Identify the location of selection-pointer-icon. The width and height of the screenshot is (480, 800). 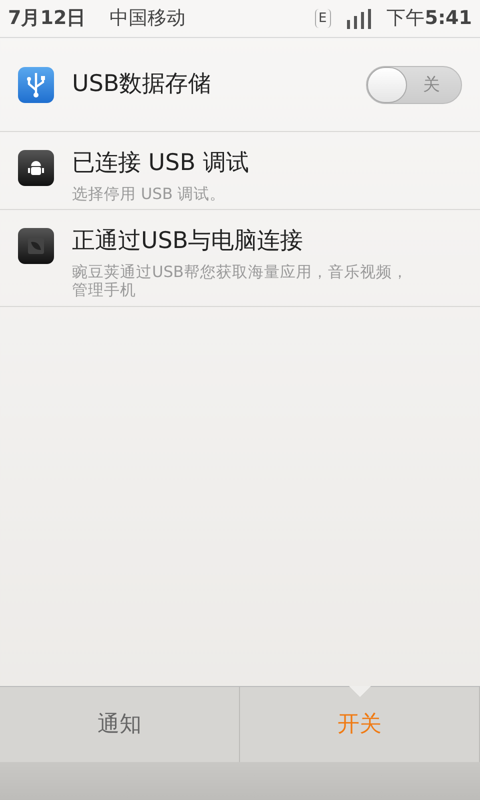
(360, 691).